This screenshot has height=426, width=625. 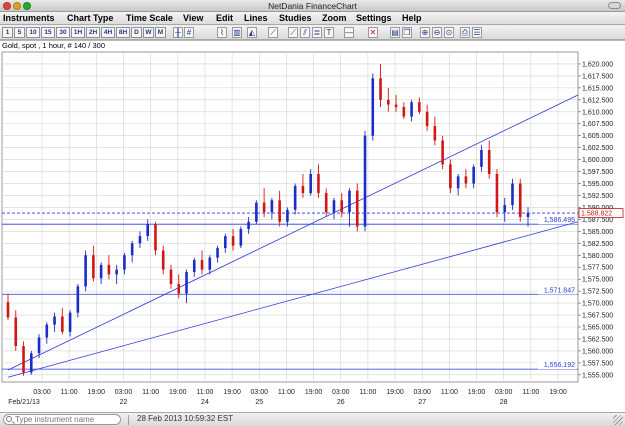 I want to click on trend-line-icon: ⟋, so click(x=293, y=32).